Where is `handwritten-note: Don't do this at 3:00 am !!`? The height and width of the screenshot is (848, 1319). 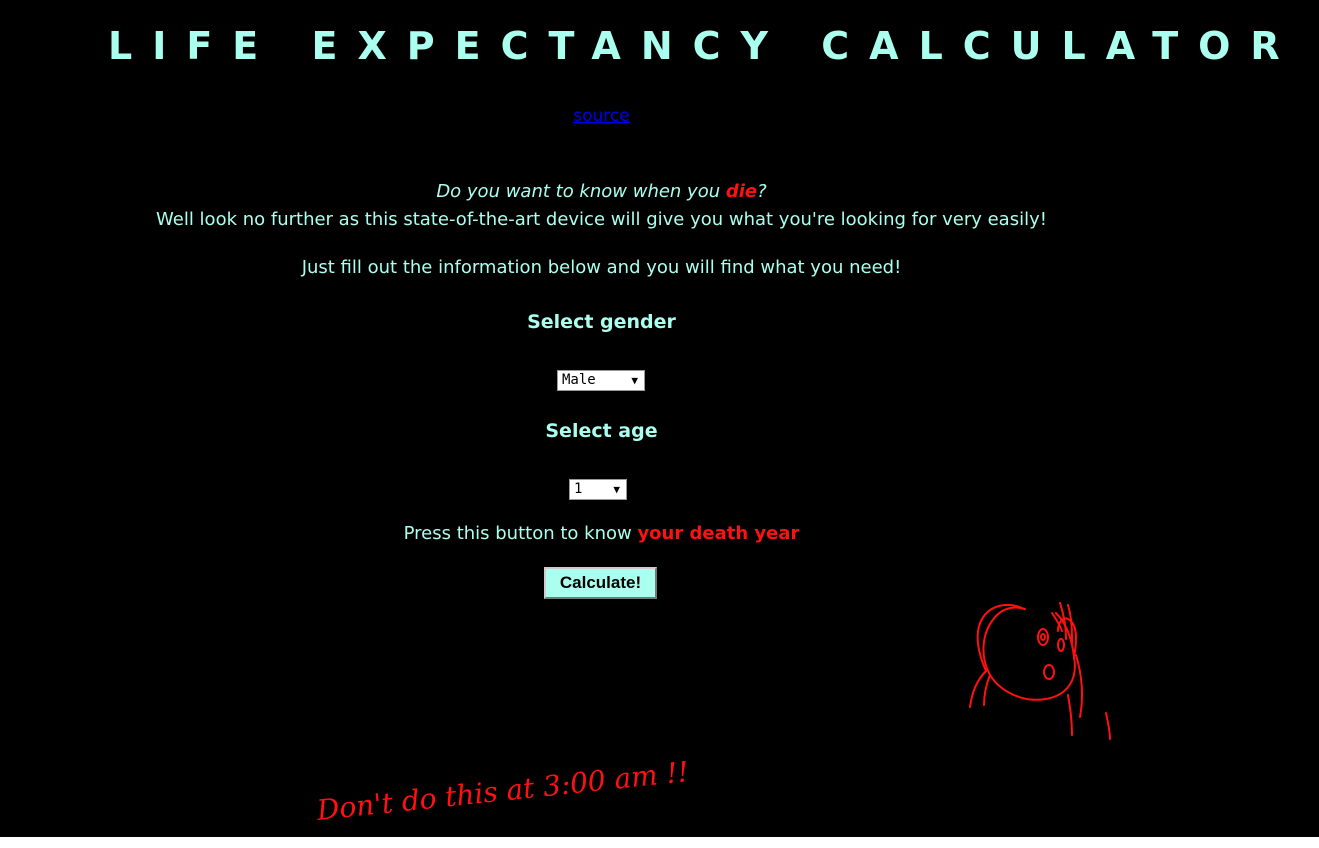 handwritten-note: Don't do this at 3:00 am !! is located at coordinates (502, 791).